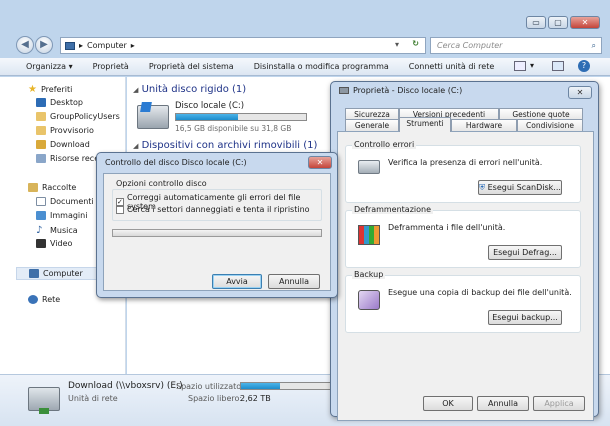  What do you see at coordinates (70, 144) in the screenshot?
I see `nav-item-label: Download` at bounding box center [70, 144].